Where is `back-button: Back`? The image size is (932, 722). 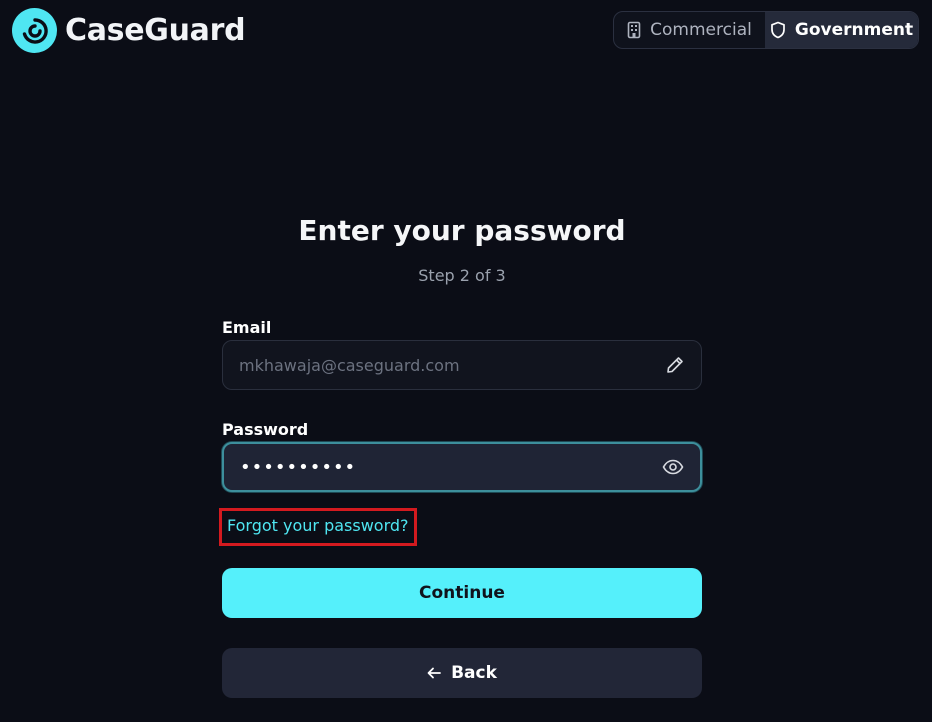
back-button: Back is located at coordinates (462, 673).